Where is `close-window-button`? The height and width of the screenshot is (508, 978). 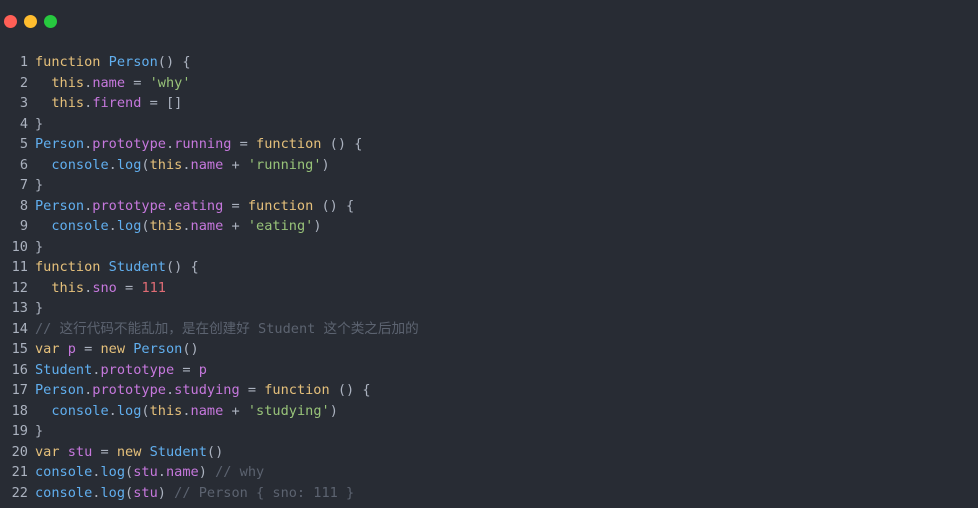
close-window-button is located at coordinates (10, 21).